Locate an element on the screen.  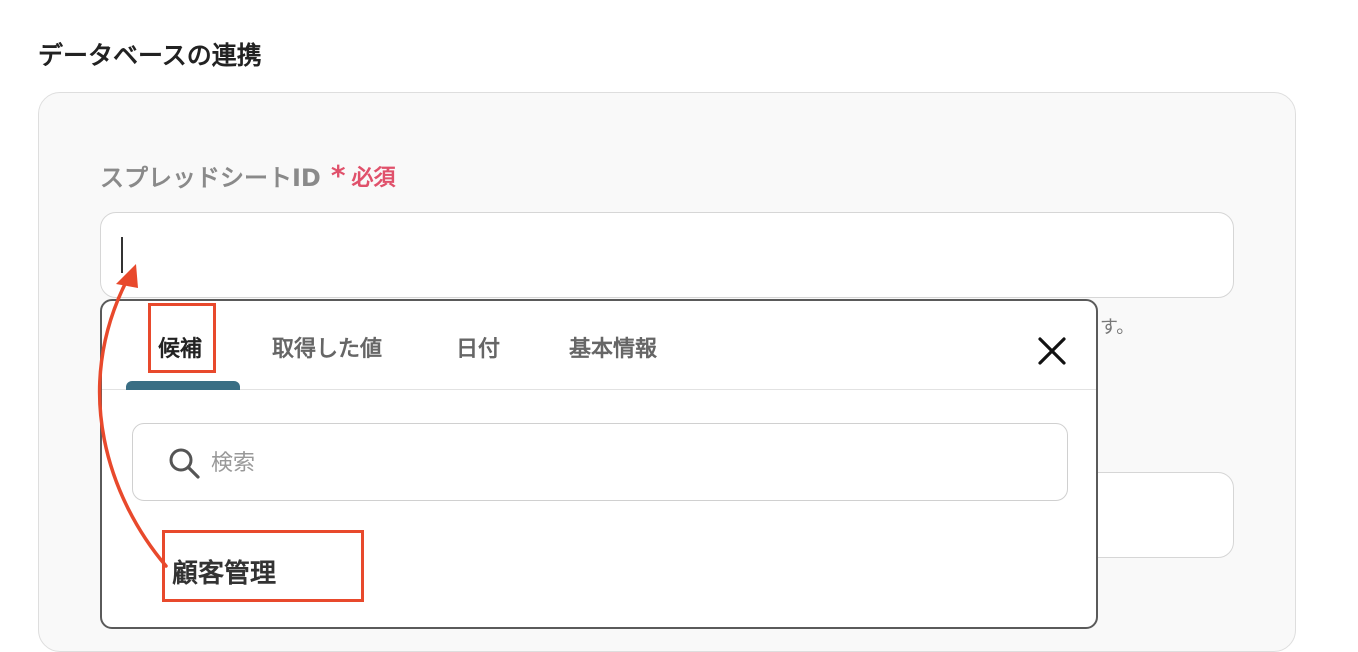
next-field-input is located at coordinates (1157, 515).